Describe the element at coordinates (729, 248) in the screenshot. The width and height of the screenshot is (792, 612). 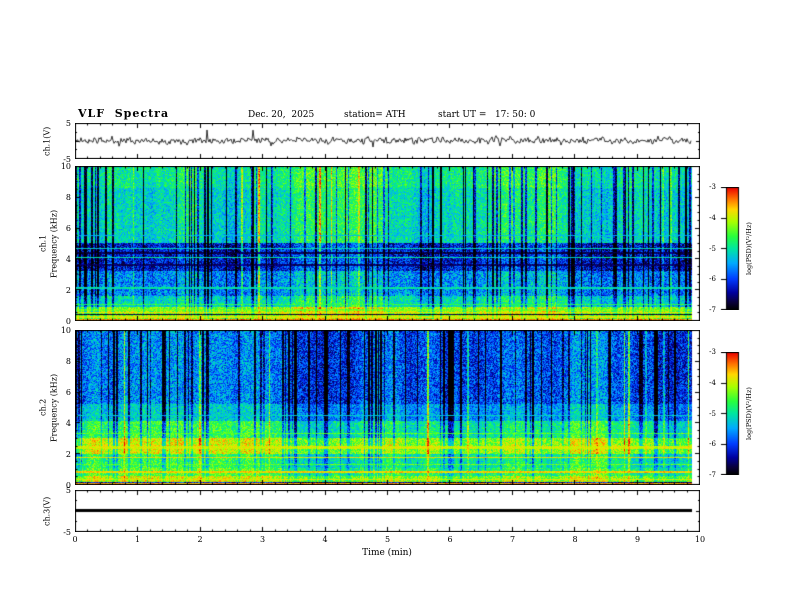
I see `colorbar-1-canvas` at that location.